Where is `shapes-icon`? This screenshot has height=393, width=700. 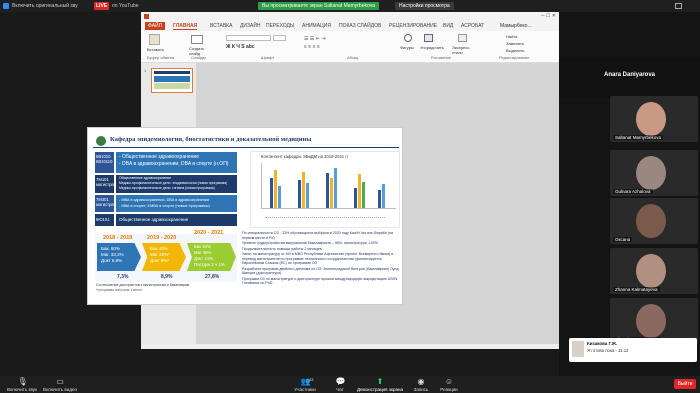 shapes-icon is located at coordinates (408, 38).